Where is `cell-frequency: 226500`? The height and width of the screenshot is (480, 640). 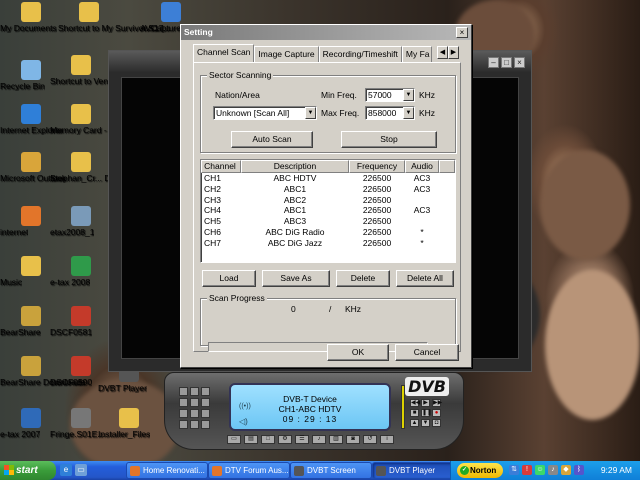
cell-frequency: 226500 is located at coordinates (377, 231).